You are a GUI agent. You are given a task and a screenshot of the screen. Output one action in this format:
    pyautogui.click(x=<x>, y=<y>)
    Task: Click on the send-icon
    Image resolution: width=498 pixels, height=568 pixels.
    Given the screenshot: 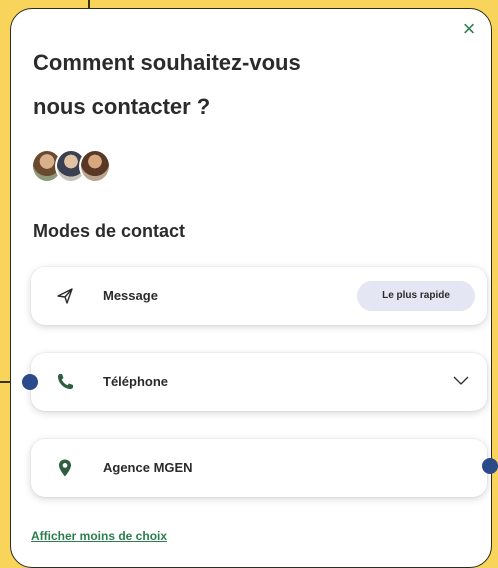 What is the action you would take?
    pyautogui.click(x=65, y=296)
    